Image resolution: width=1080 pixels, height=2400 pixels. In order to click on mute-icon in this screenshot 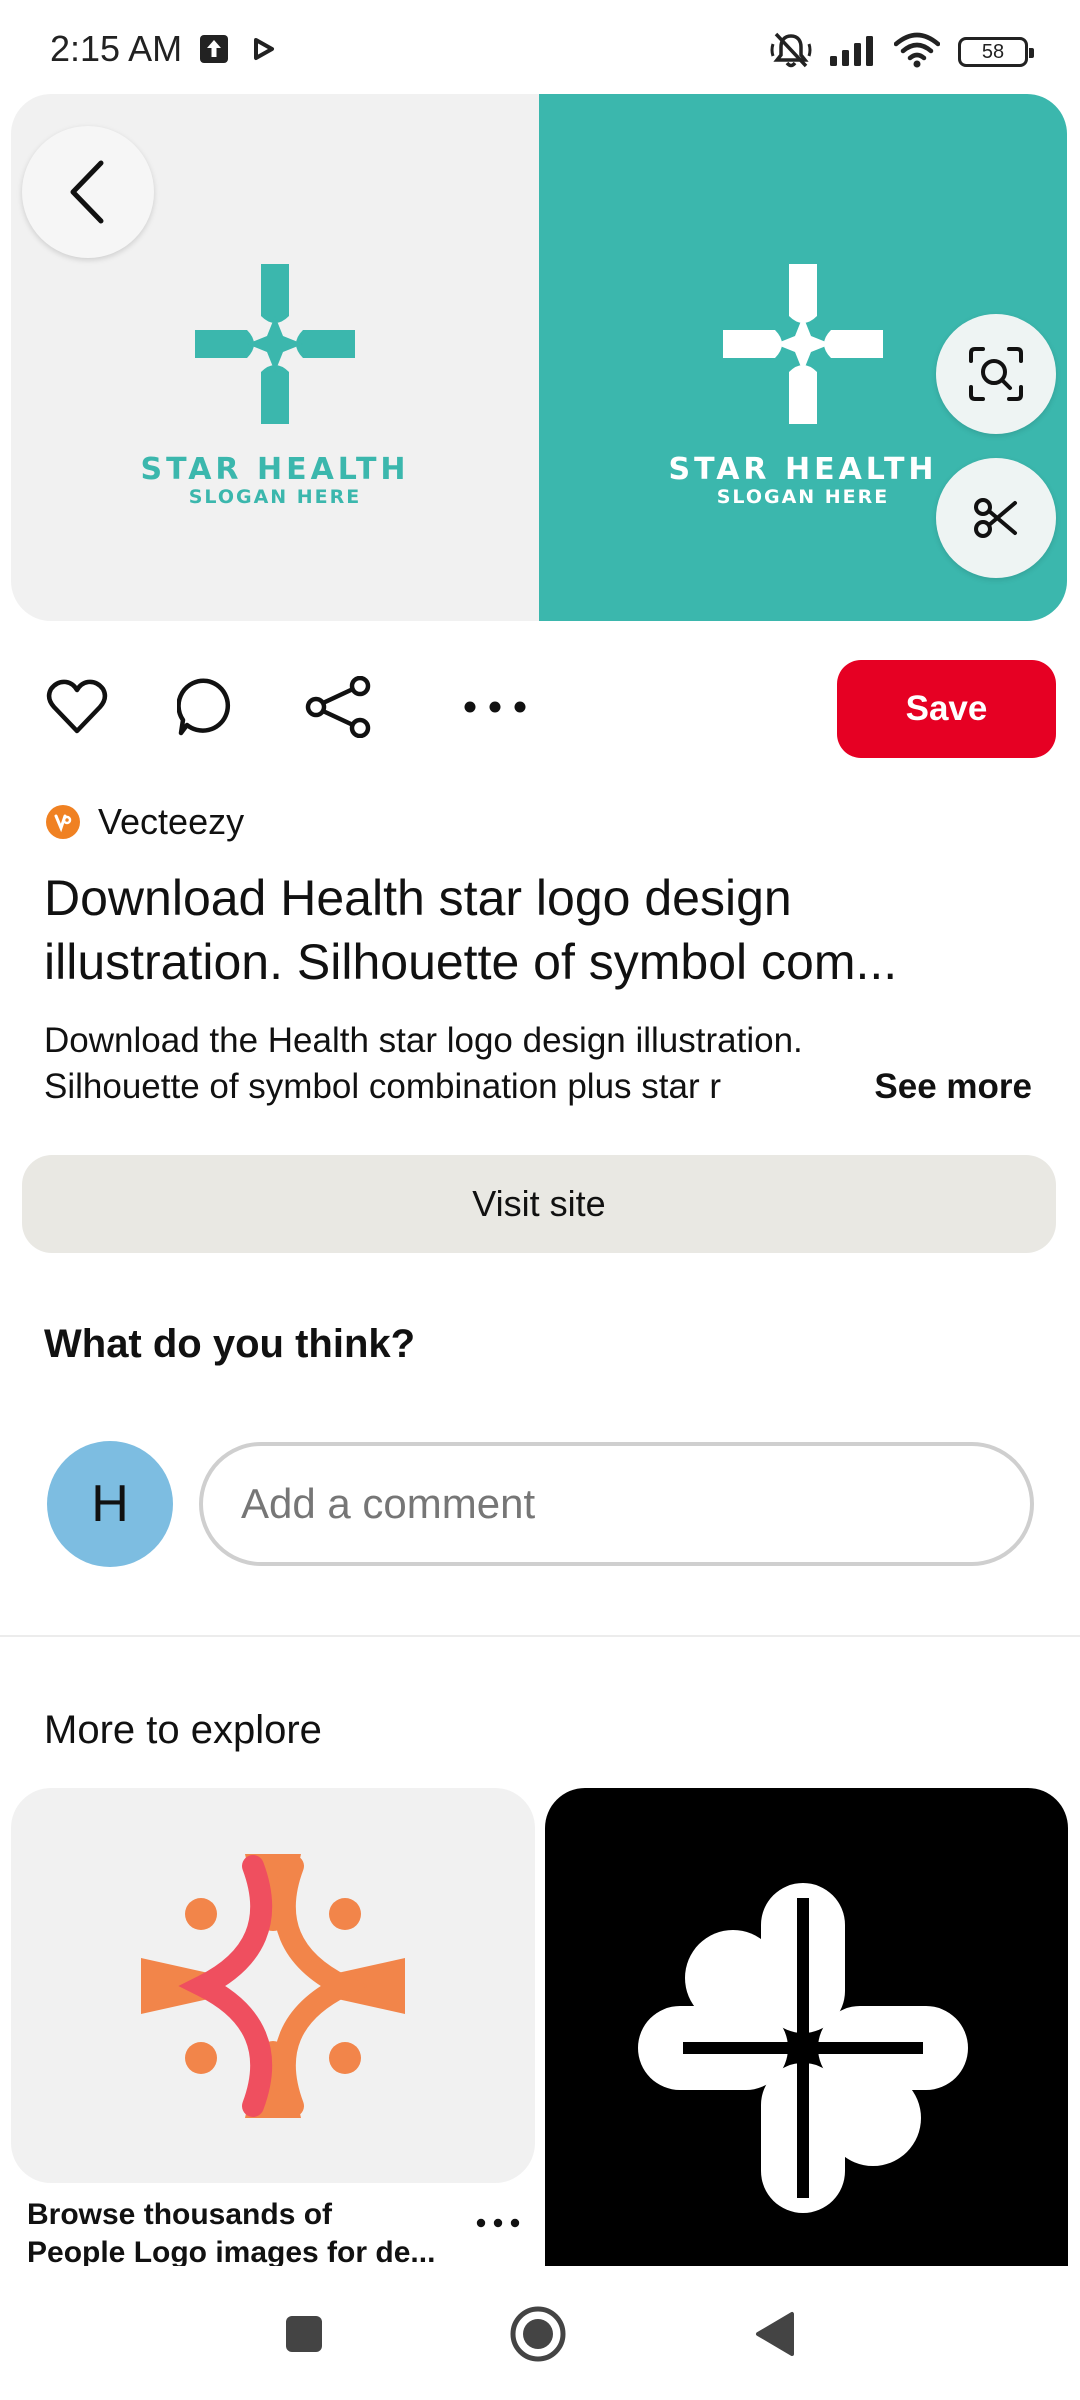, I will do `click(791, 52)`.